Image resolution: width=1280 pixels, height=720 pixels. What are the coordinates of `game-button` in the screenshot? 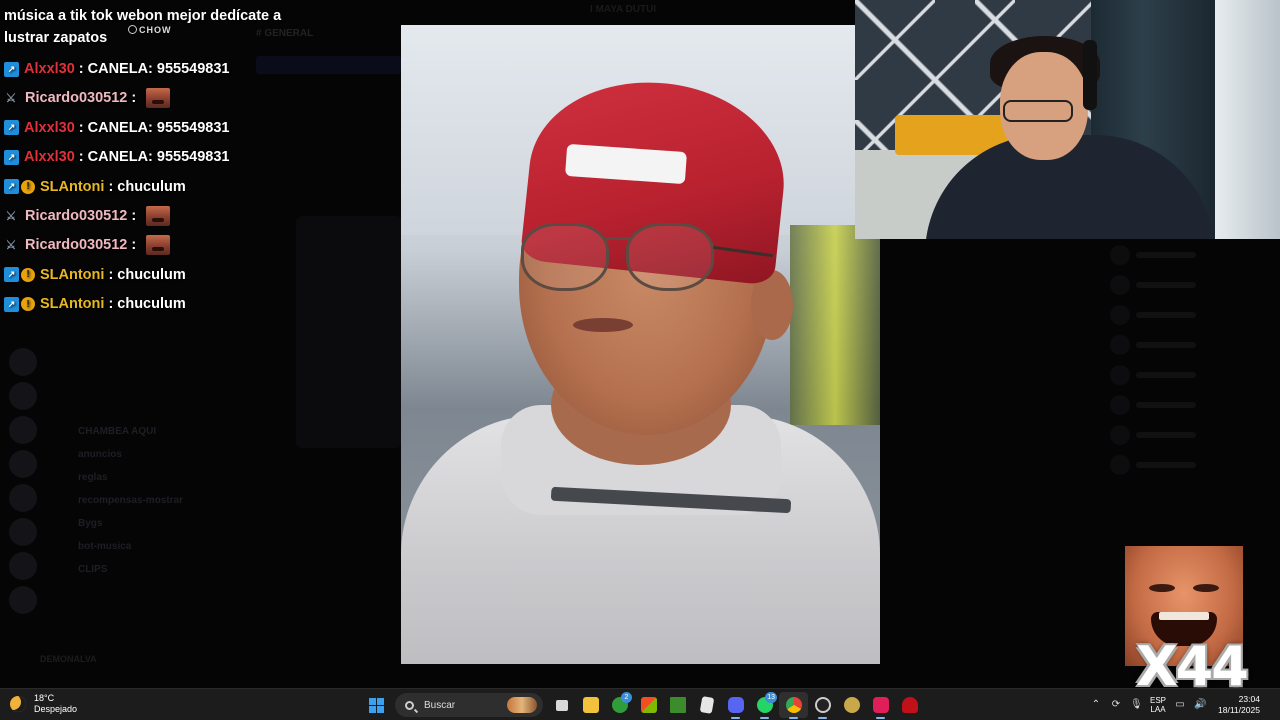 It's located at (909, 705).